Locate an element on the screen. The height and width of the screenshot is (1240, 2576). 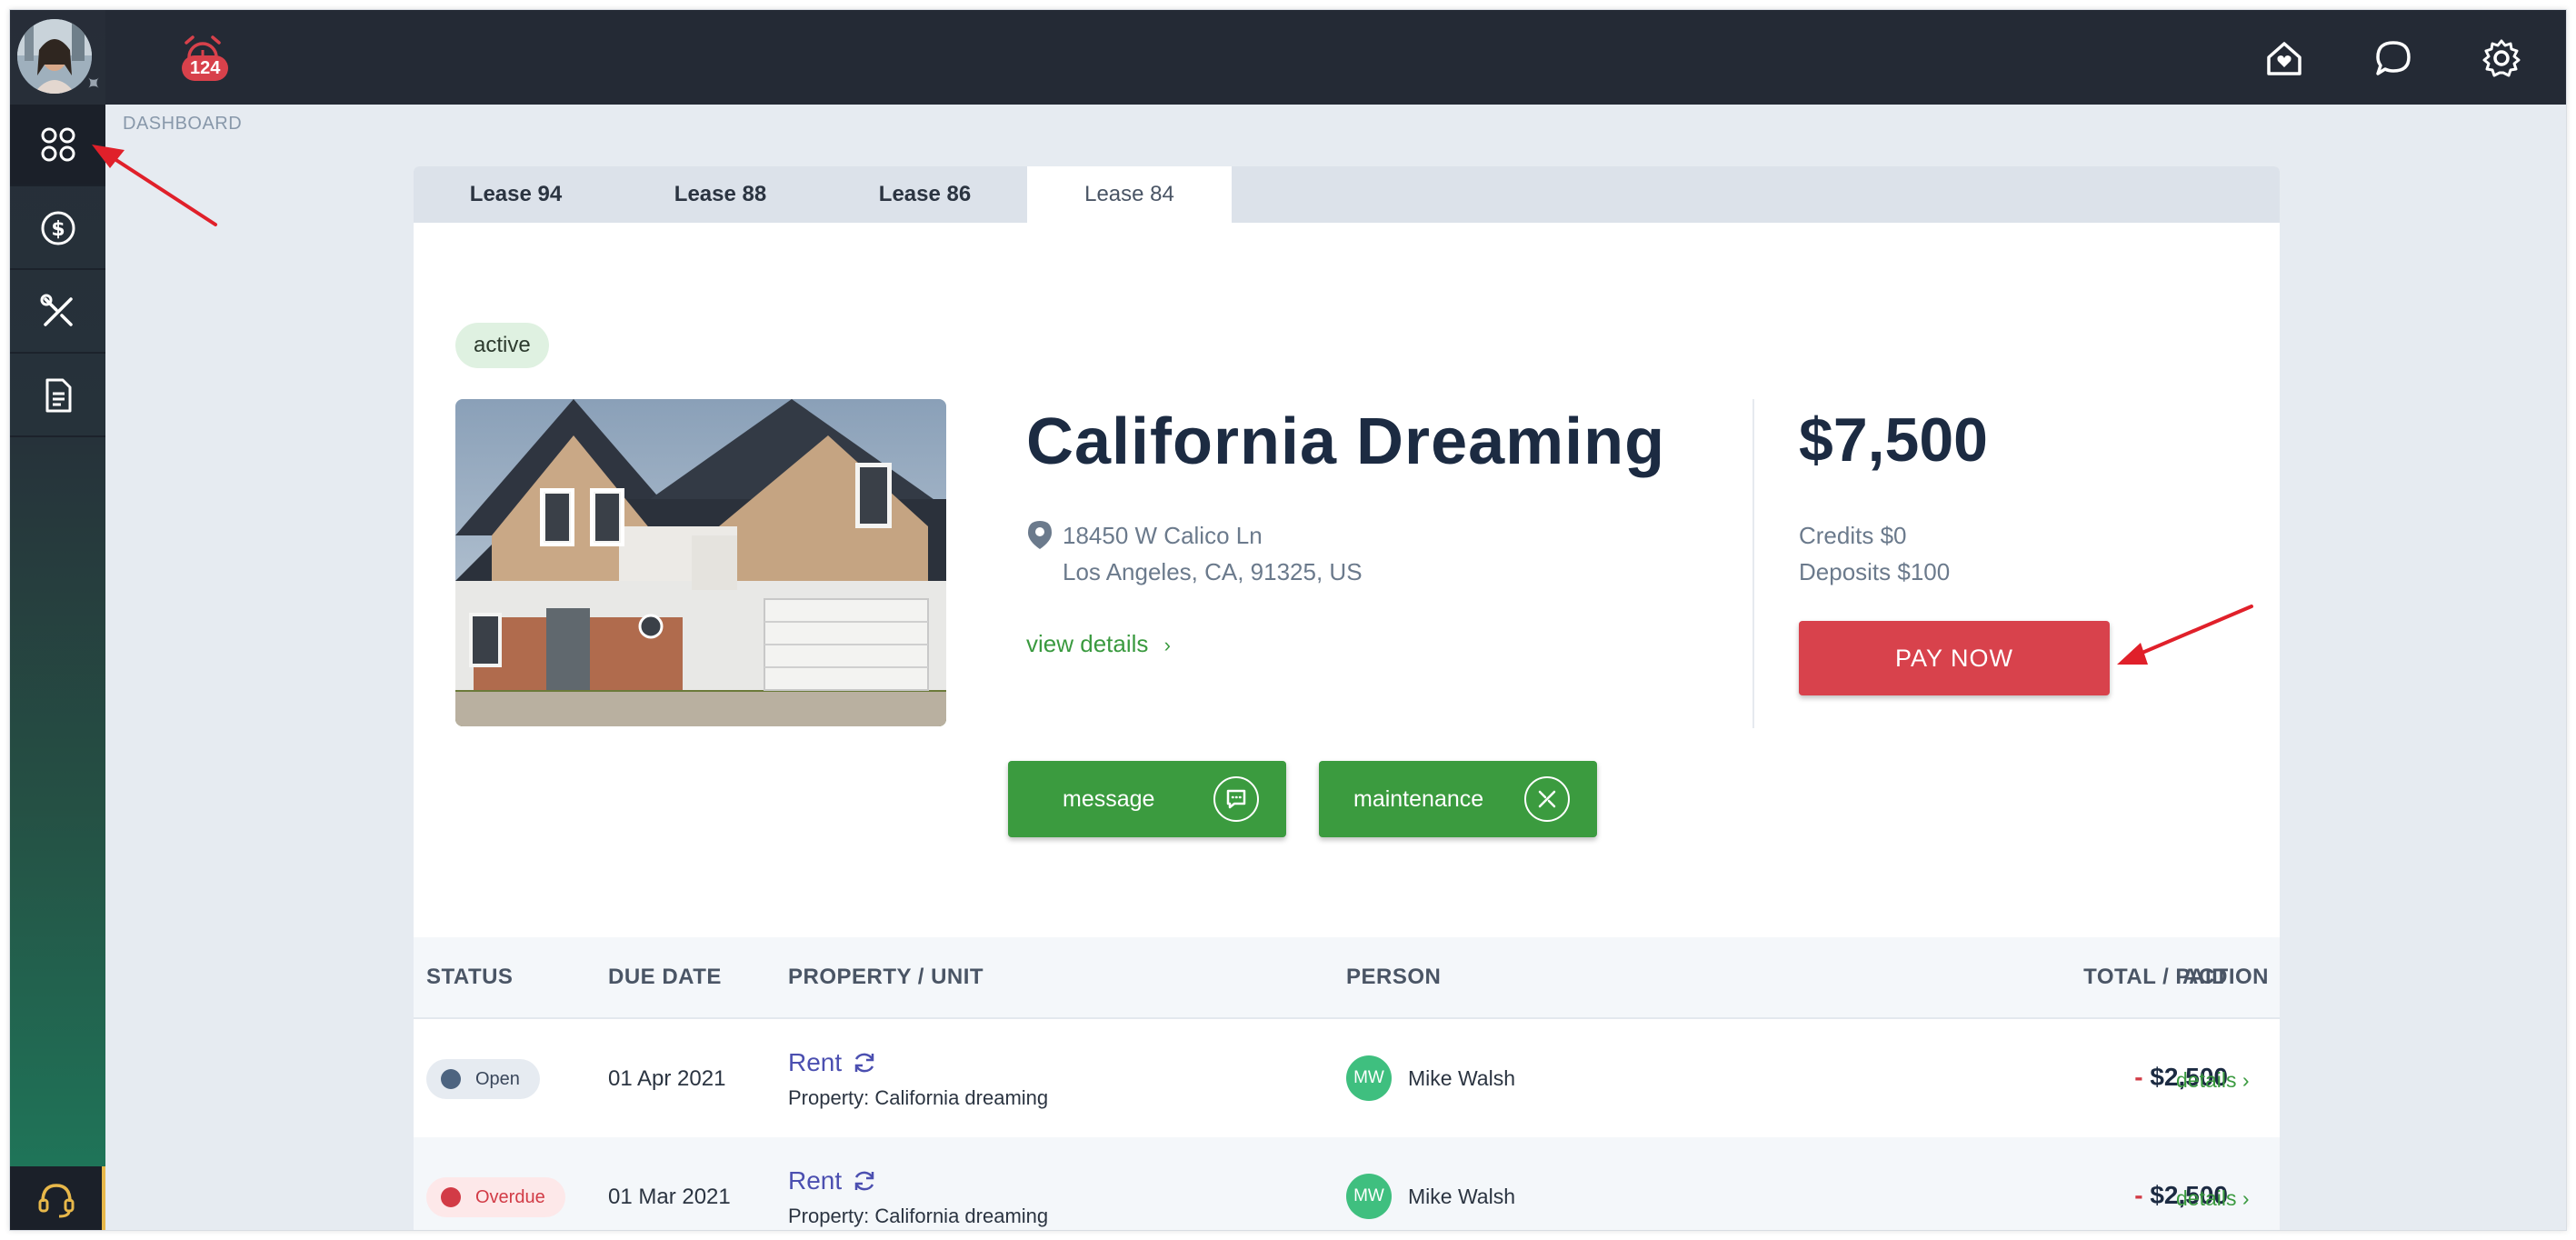
status-badge: Overdue is located at coordinates (496, 1197).